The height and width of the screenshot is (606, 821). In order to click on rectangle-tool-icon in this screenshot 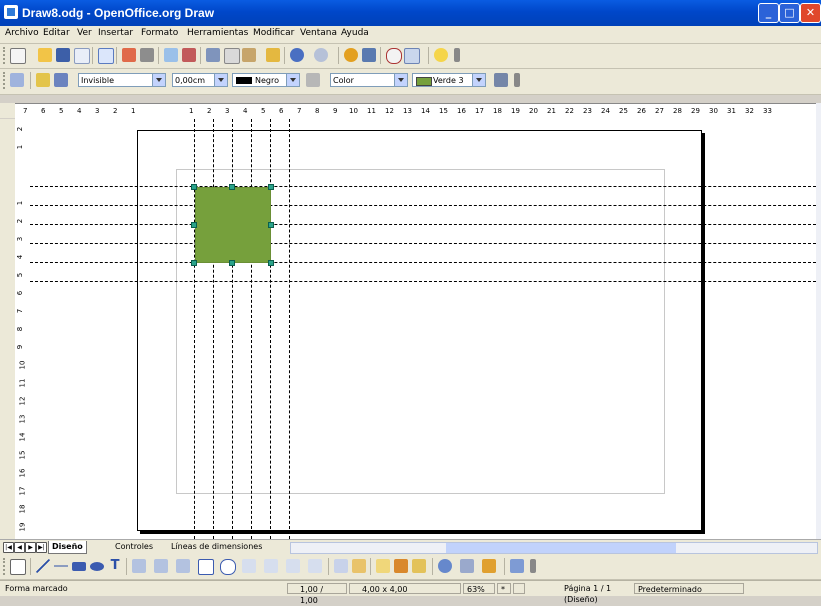, I will do `click(79, 566)`.